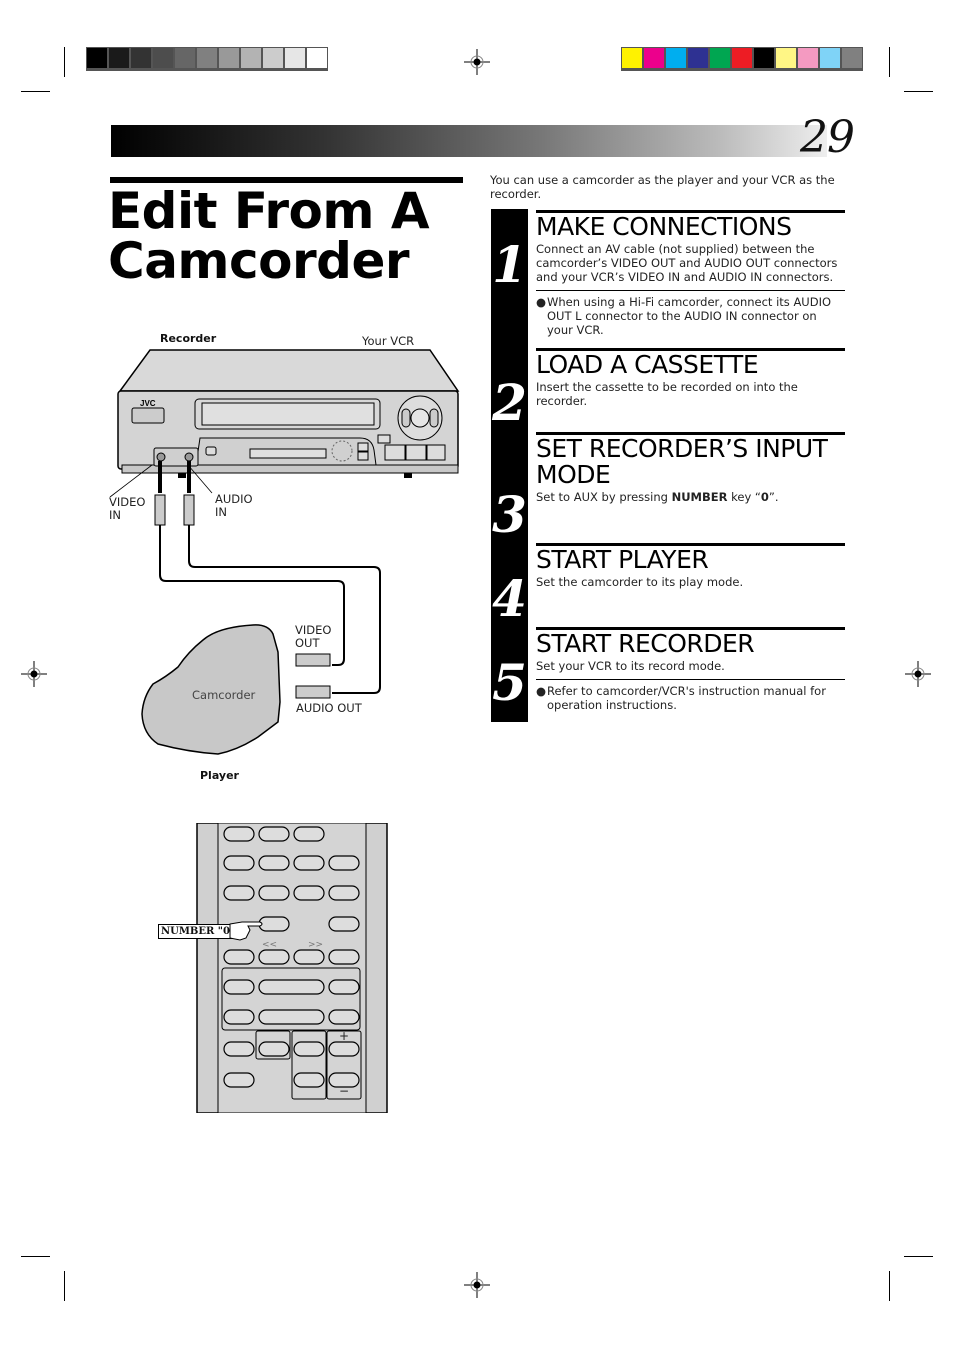 The image size is (954, 1348). Describe the element at coordinates (316, 945) in the screenshot. I see `ff-symbol: >>` at that location.